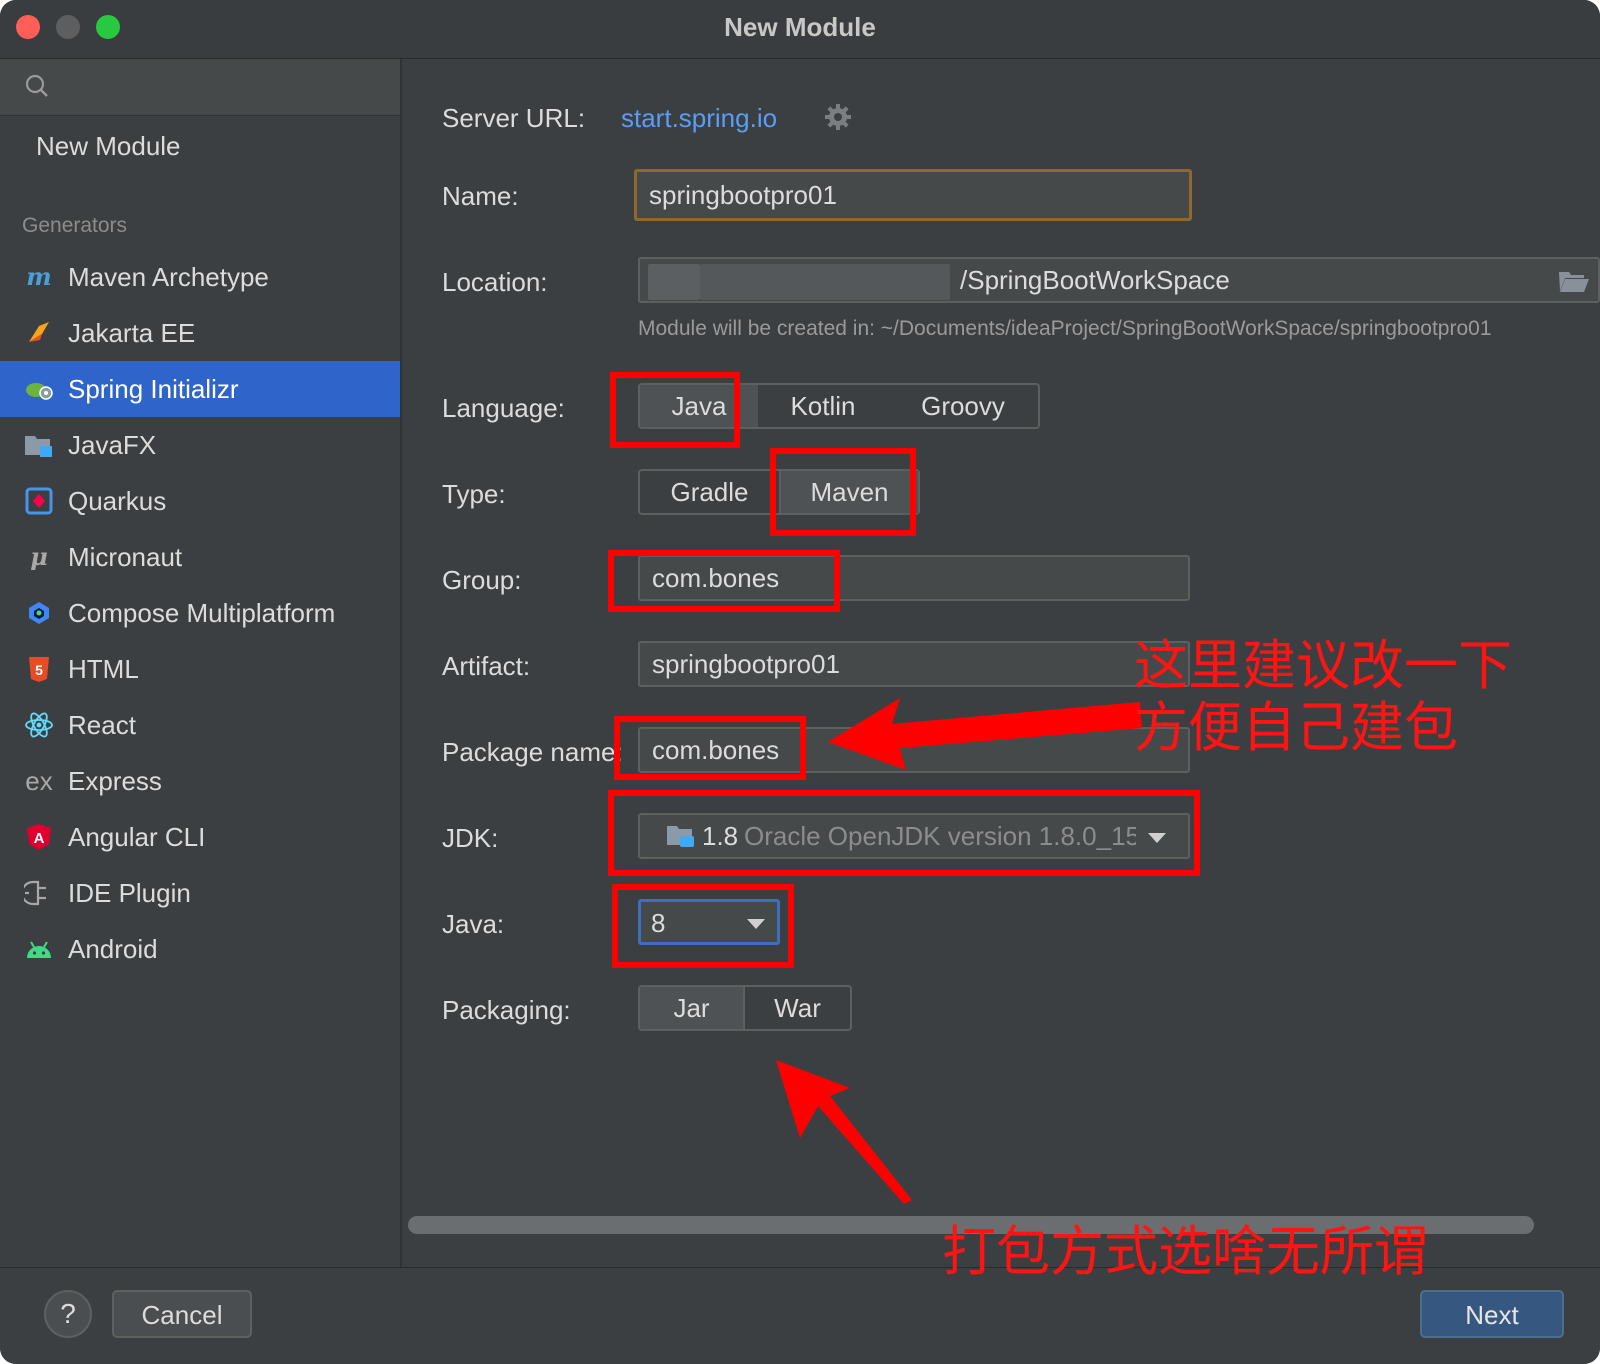 The width and height of the screenshot is (1600, 1364). What do you see at coordinates (844, 1132) in the screenshot?
I see `arrow-to-packaging` at bounding box center [844, 1132].